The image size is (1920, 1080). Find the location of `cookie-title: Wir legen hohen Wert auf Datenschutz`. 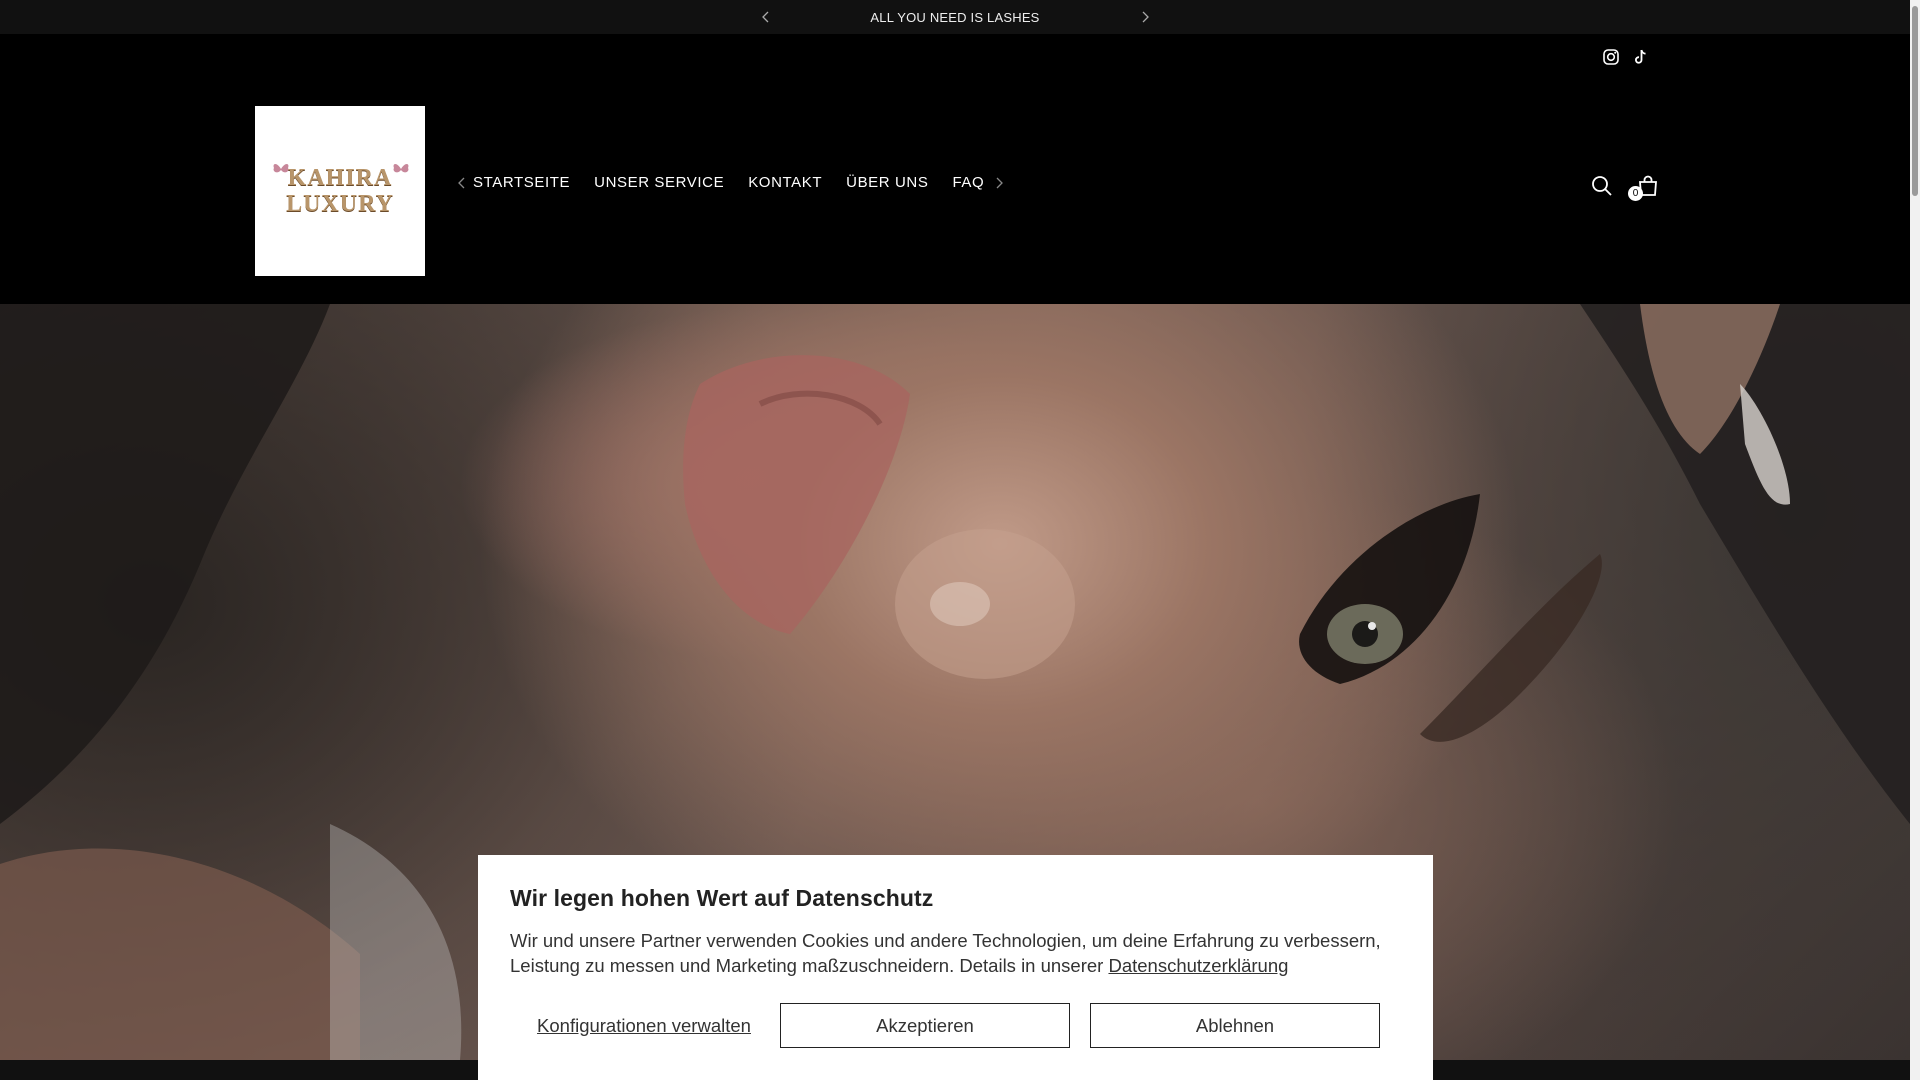

cookie-title: Wir legen hohen Wert auf Datenschutz is located at coordinates (722, 898).